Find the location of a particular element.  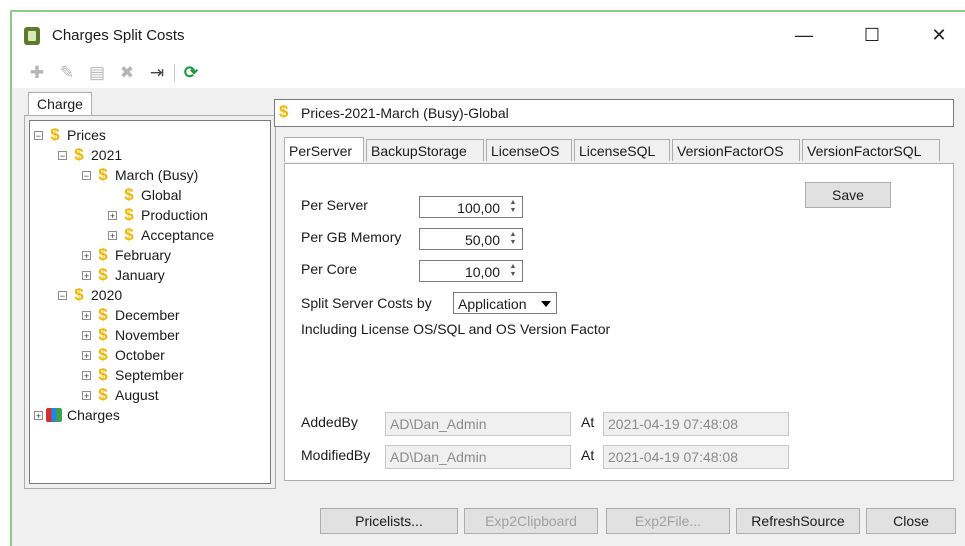

tree-node-november: $ November is located at coordinates (136, 335).